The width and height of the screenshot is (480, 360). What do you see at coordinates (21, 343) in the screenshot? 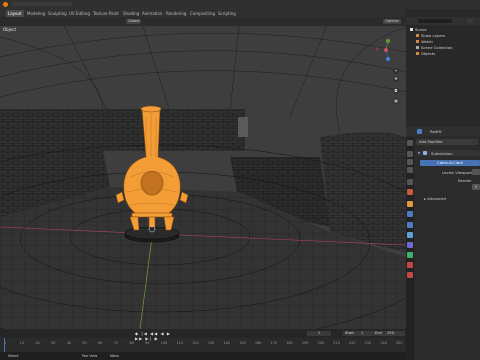
I see `ruler-tick-label: 10` at bounding box center [21, 343].